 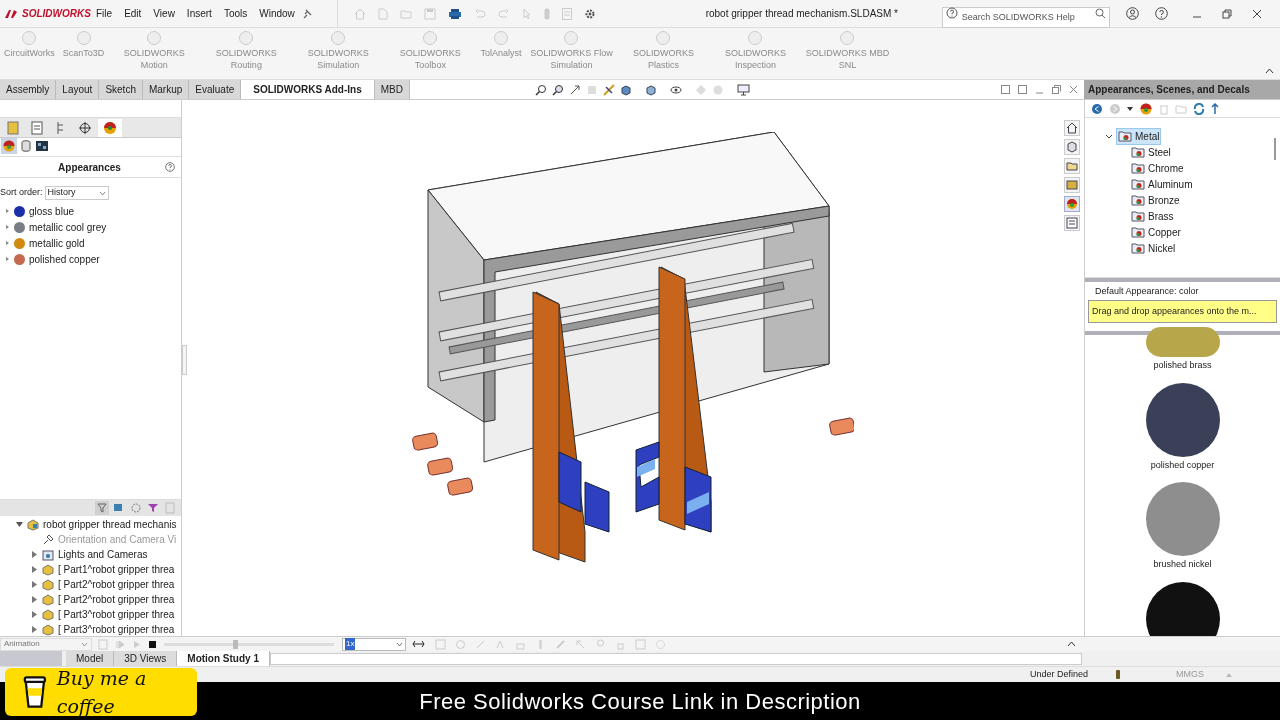 What do you see at coordinates (1071, 644) in the screenshot?
I see `collapse-icon` at bounding box center [1071, 644].